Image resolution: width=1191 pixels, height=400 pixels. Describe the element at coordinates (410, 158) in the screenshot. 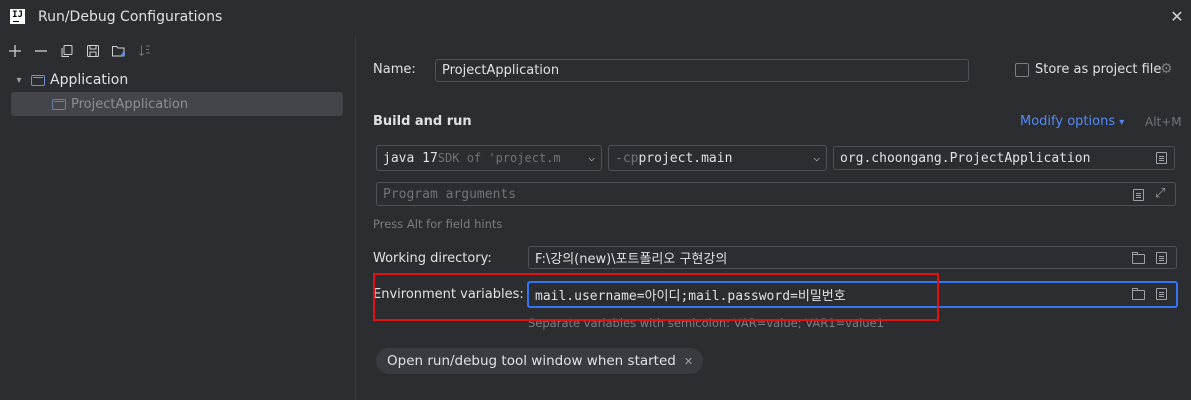

I see `jdk-main: java 17` at that location.